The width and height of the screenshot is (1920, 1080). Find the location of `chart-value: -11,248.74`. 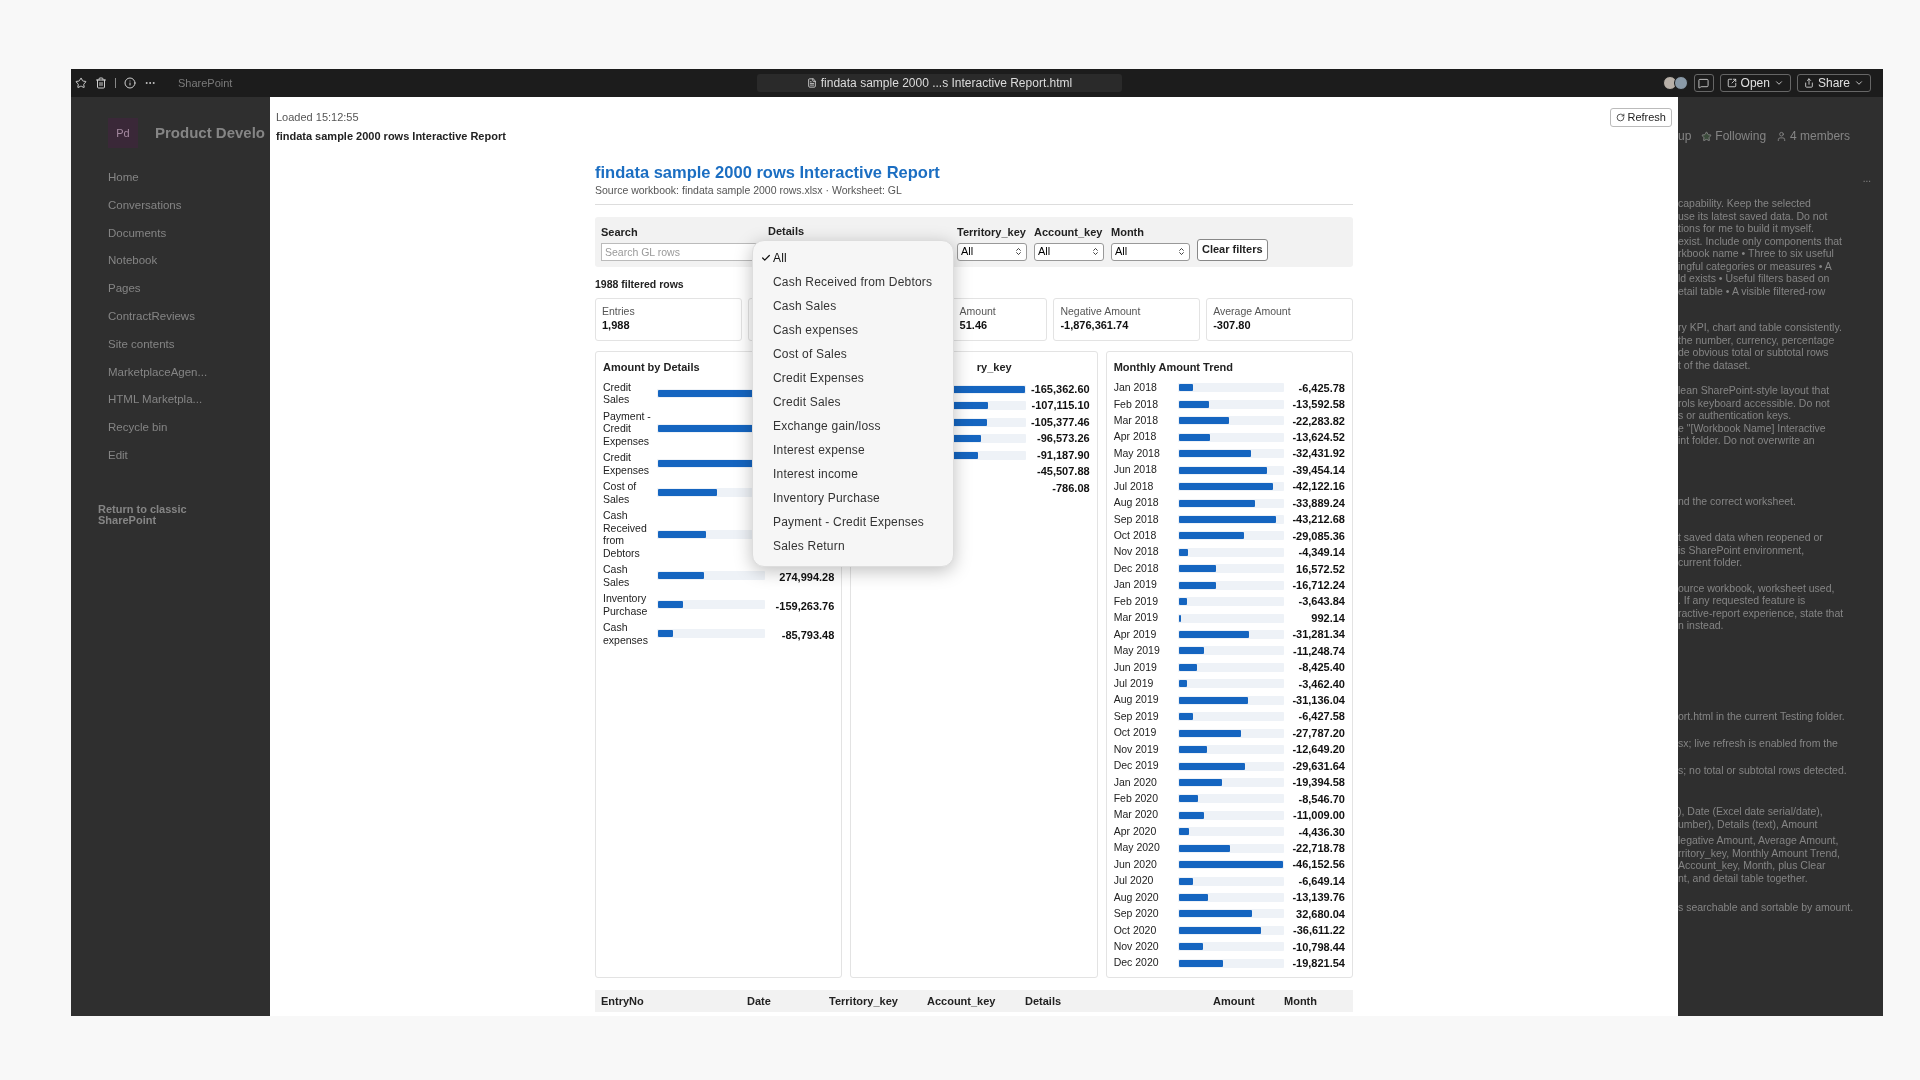

chart-value: -11,248.74 is located at coordinates (1318, 651).